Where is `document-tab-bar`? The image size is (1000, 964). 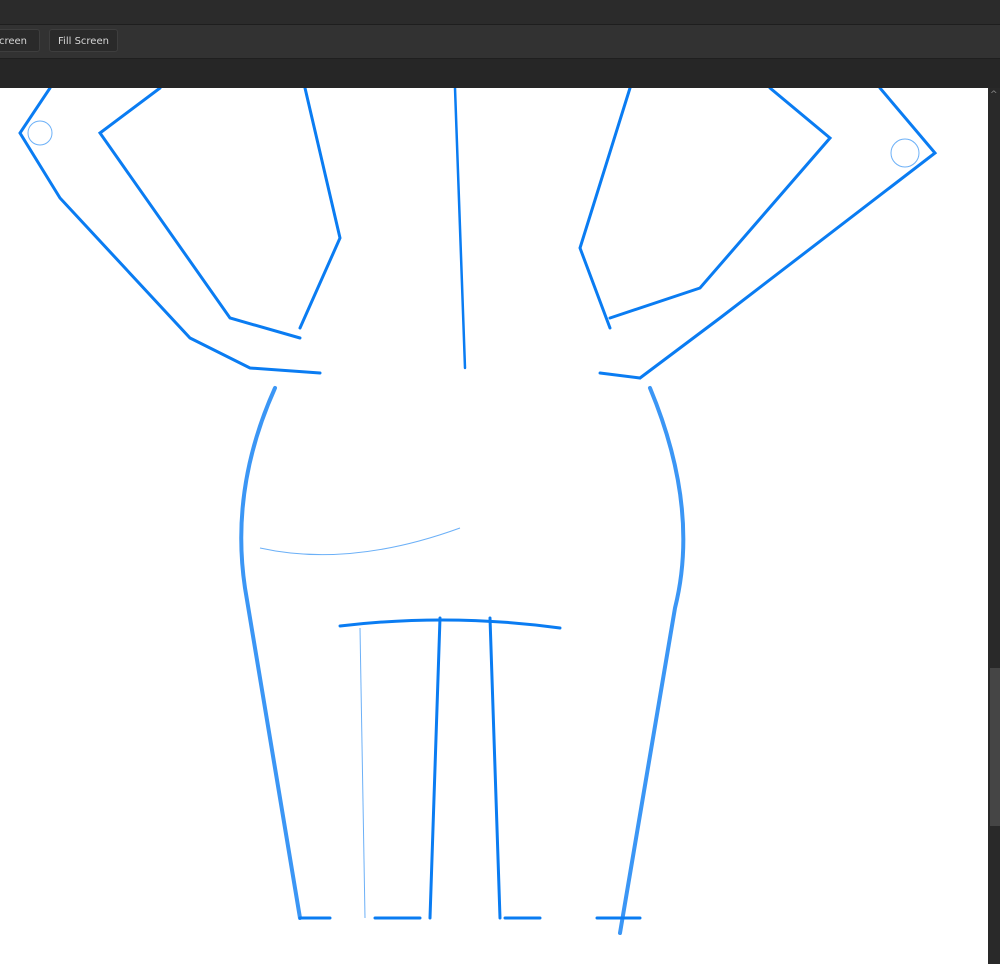 document-tab-bar is located at coordinates (500, 73).